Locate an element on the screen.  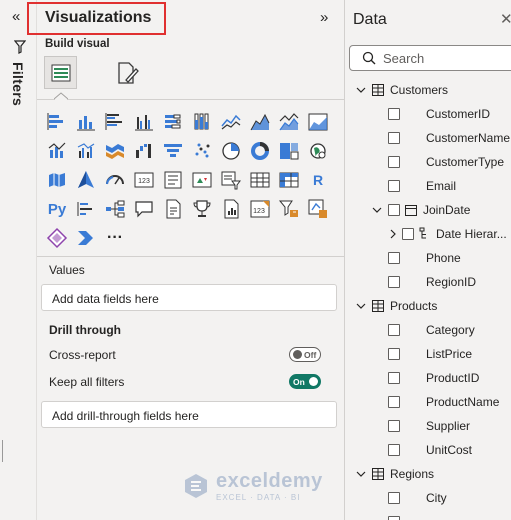
drill-through-well: Add drill-through fields here is located at coordinates (189, 414).